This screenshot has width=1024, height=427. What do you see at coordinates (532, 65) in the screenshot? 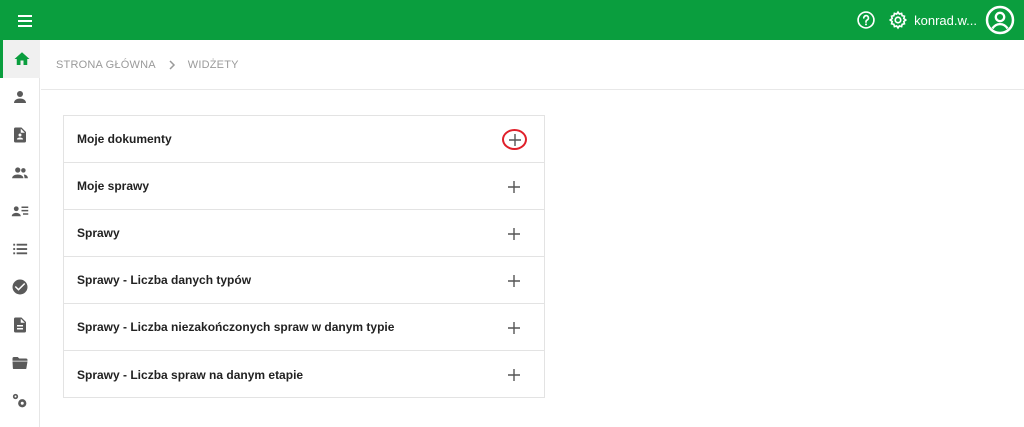
I see `breadcrumb: STRONA GŁÓWNA WIDŻETY` at bounding box center [532, 65].